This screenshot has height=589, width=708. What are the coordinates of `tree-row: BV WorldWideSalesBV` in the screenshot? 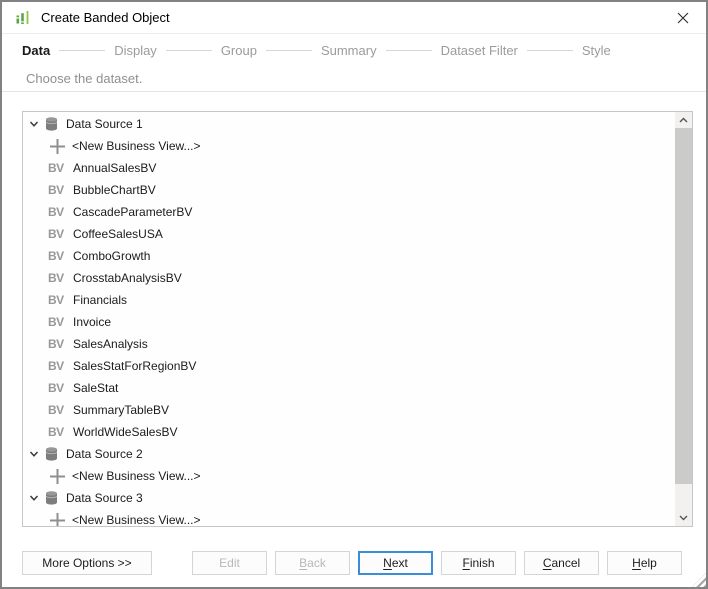 It's located at (348, 432).